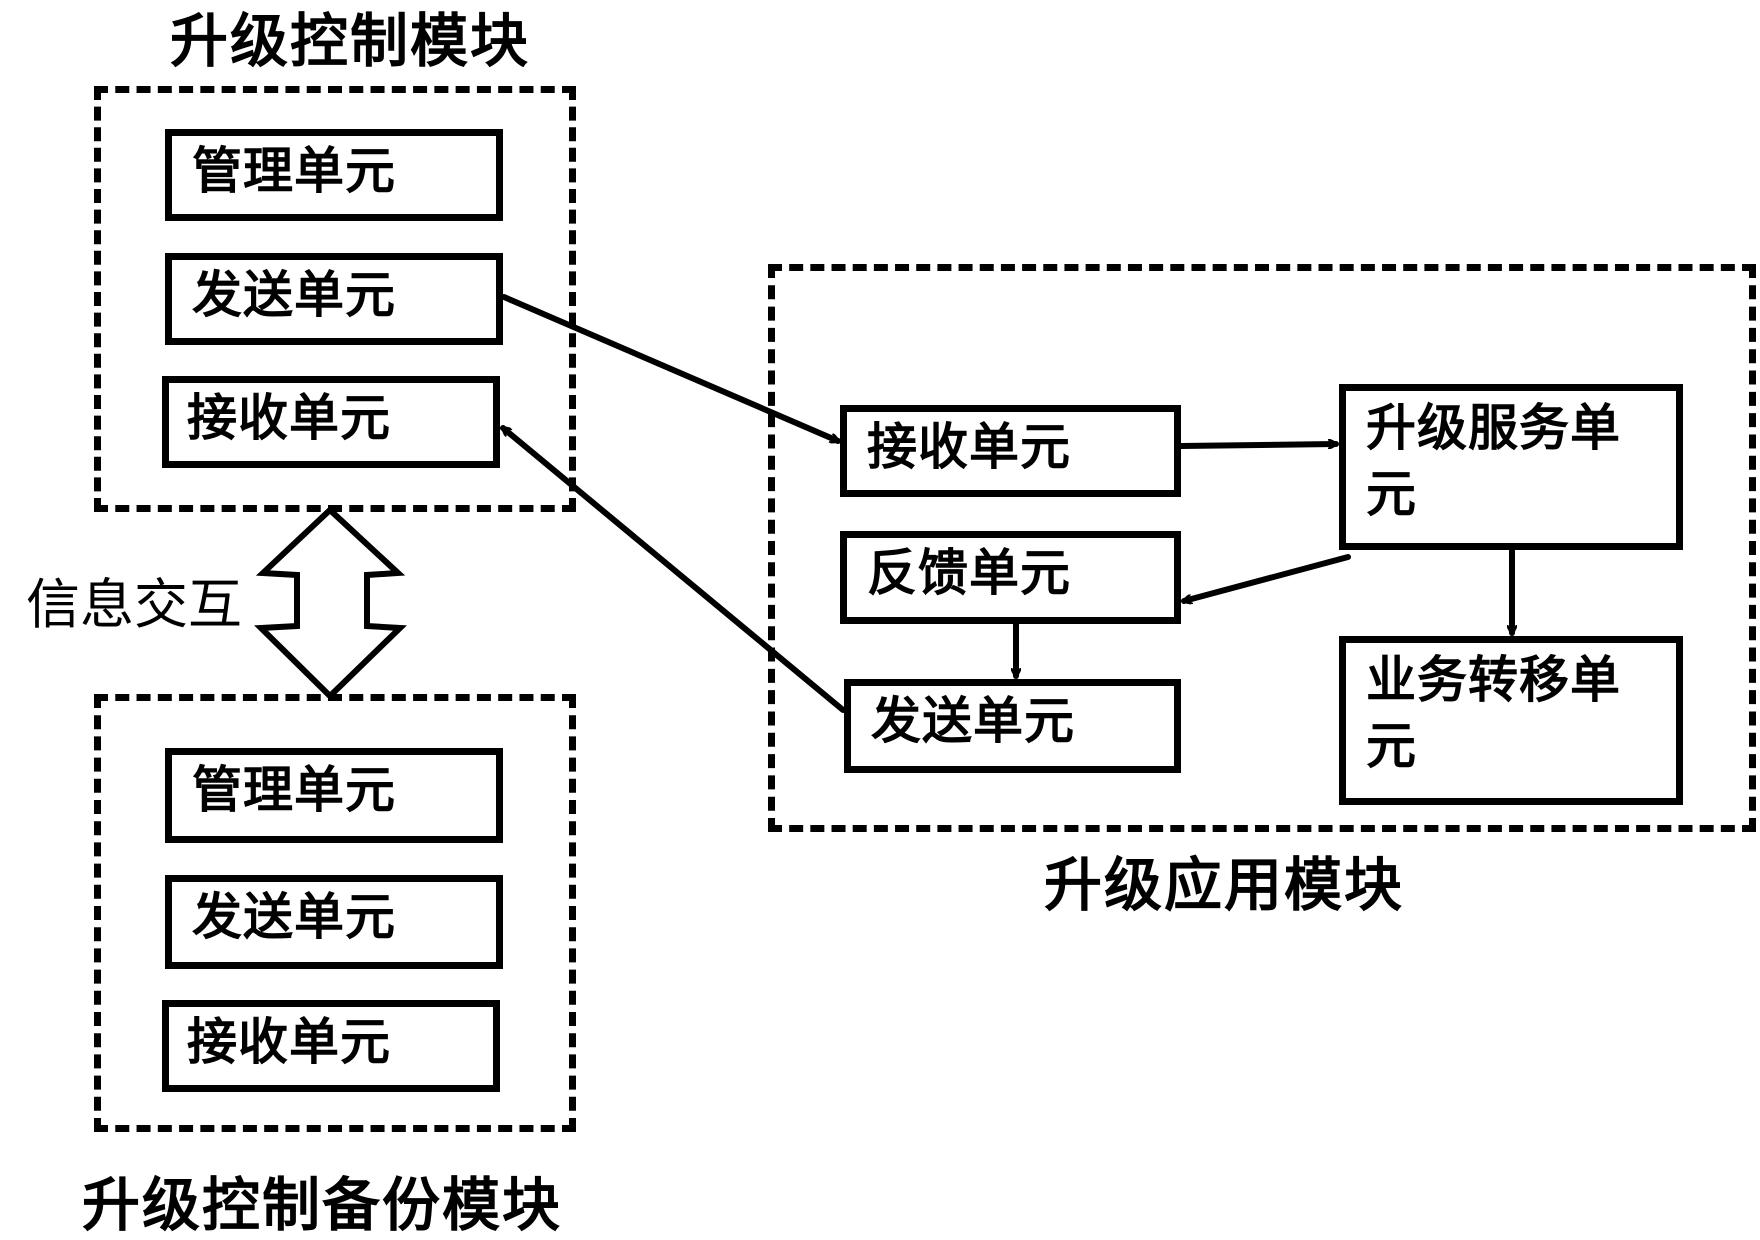 This screenshot has width=1760, height=1240. I want to click on arrow-control-send-to-app-receive, so click(669, 369).